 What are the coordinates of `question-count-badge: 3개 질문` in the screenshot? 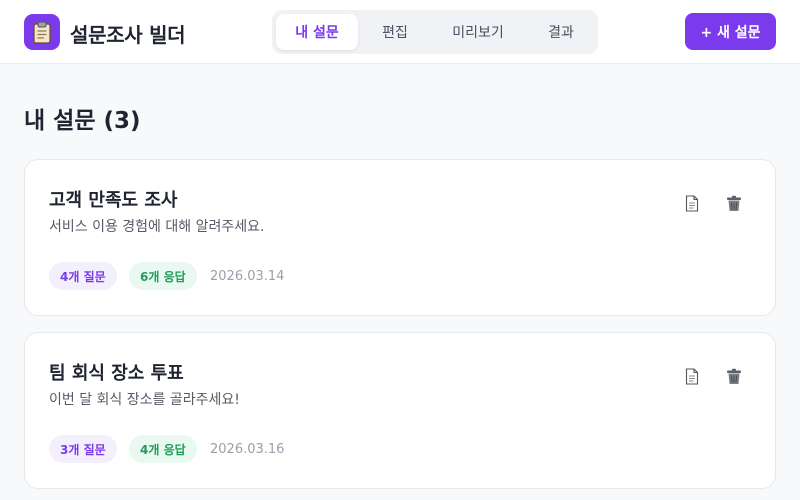 It's located at (83, 449).